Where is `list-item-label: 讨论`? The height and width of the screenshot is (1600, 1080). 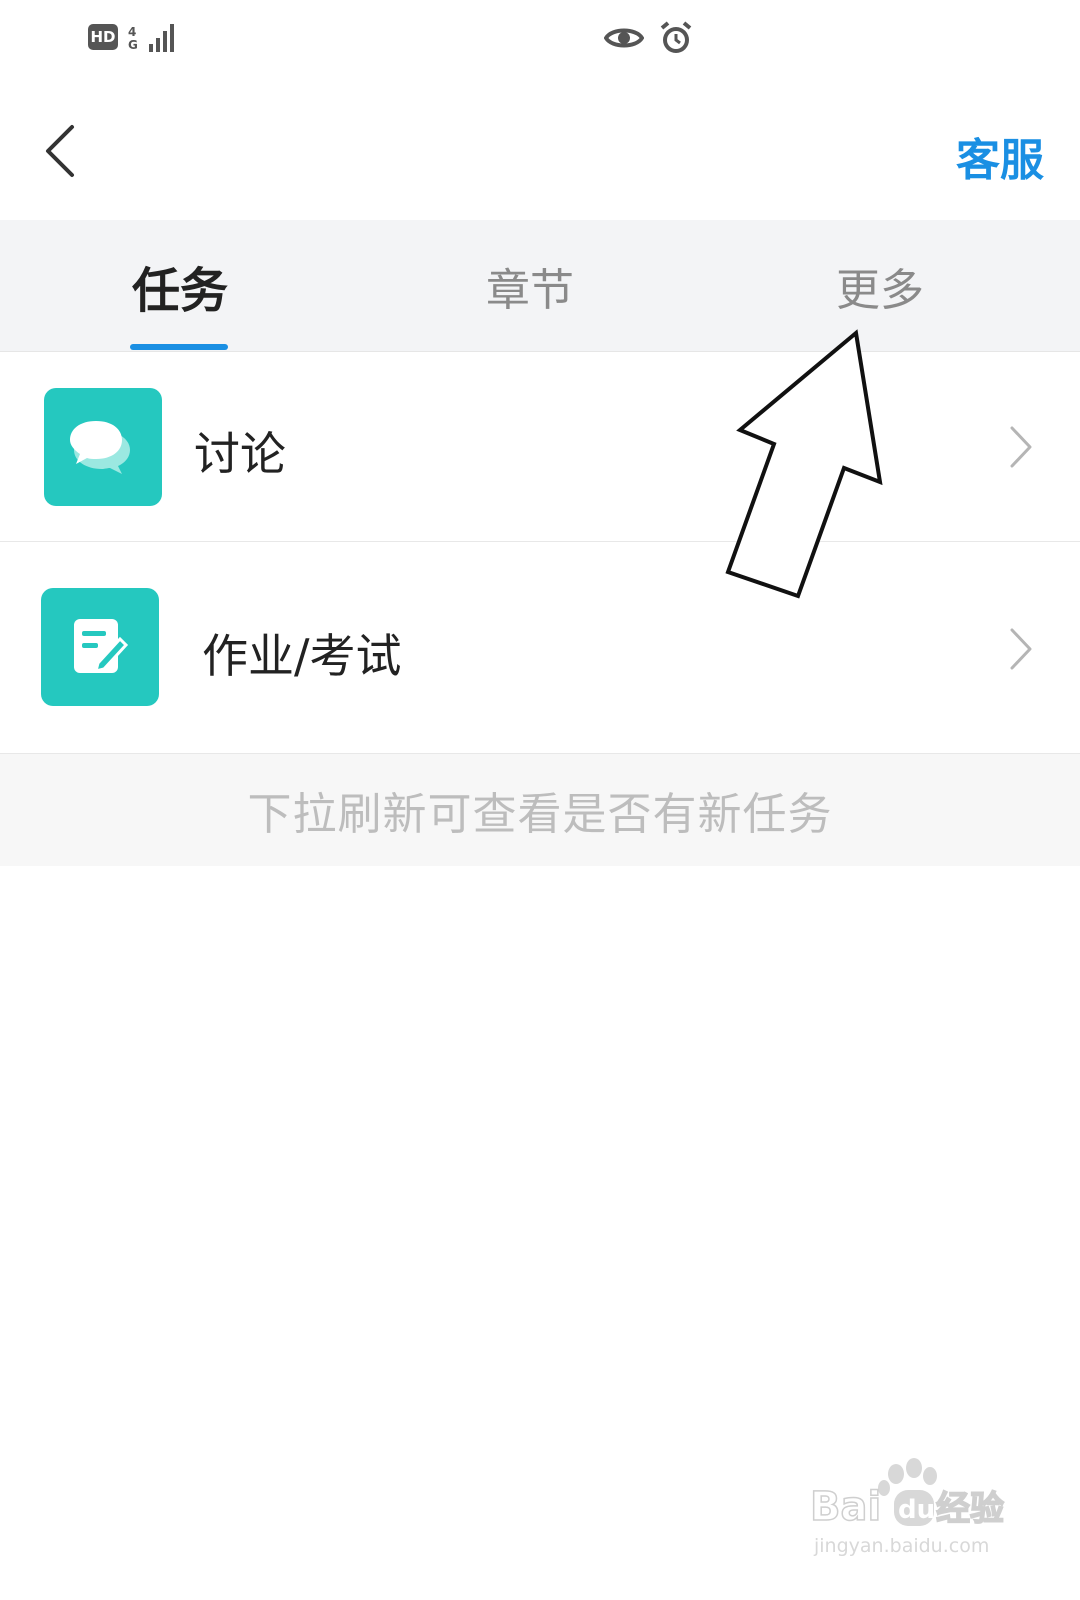
list-item-label: 讨论 is located at coordinates (240, 454).